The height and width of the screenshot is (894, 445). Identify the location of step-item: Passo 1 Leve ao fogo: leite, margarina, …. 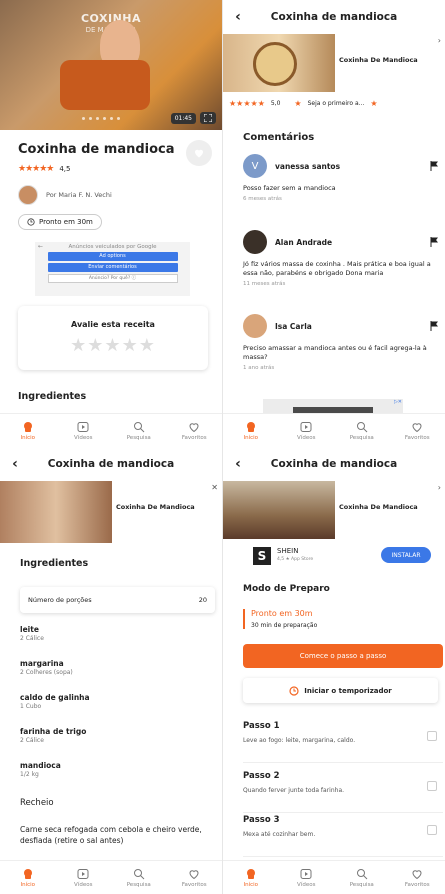
(343, 741).